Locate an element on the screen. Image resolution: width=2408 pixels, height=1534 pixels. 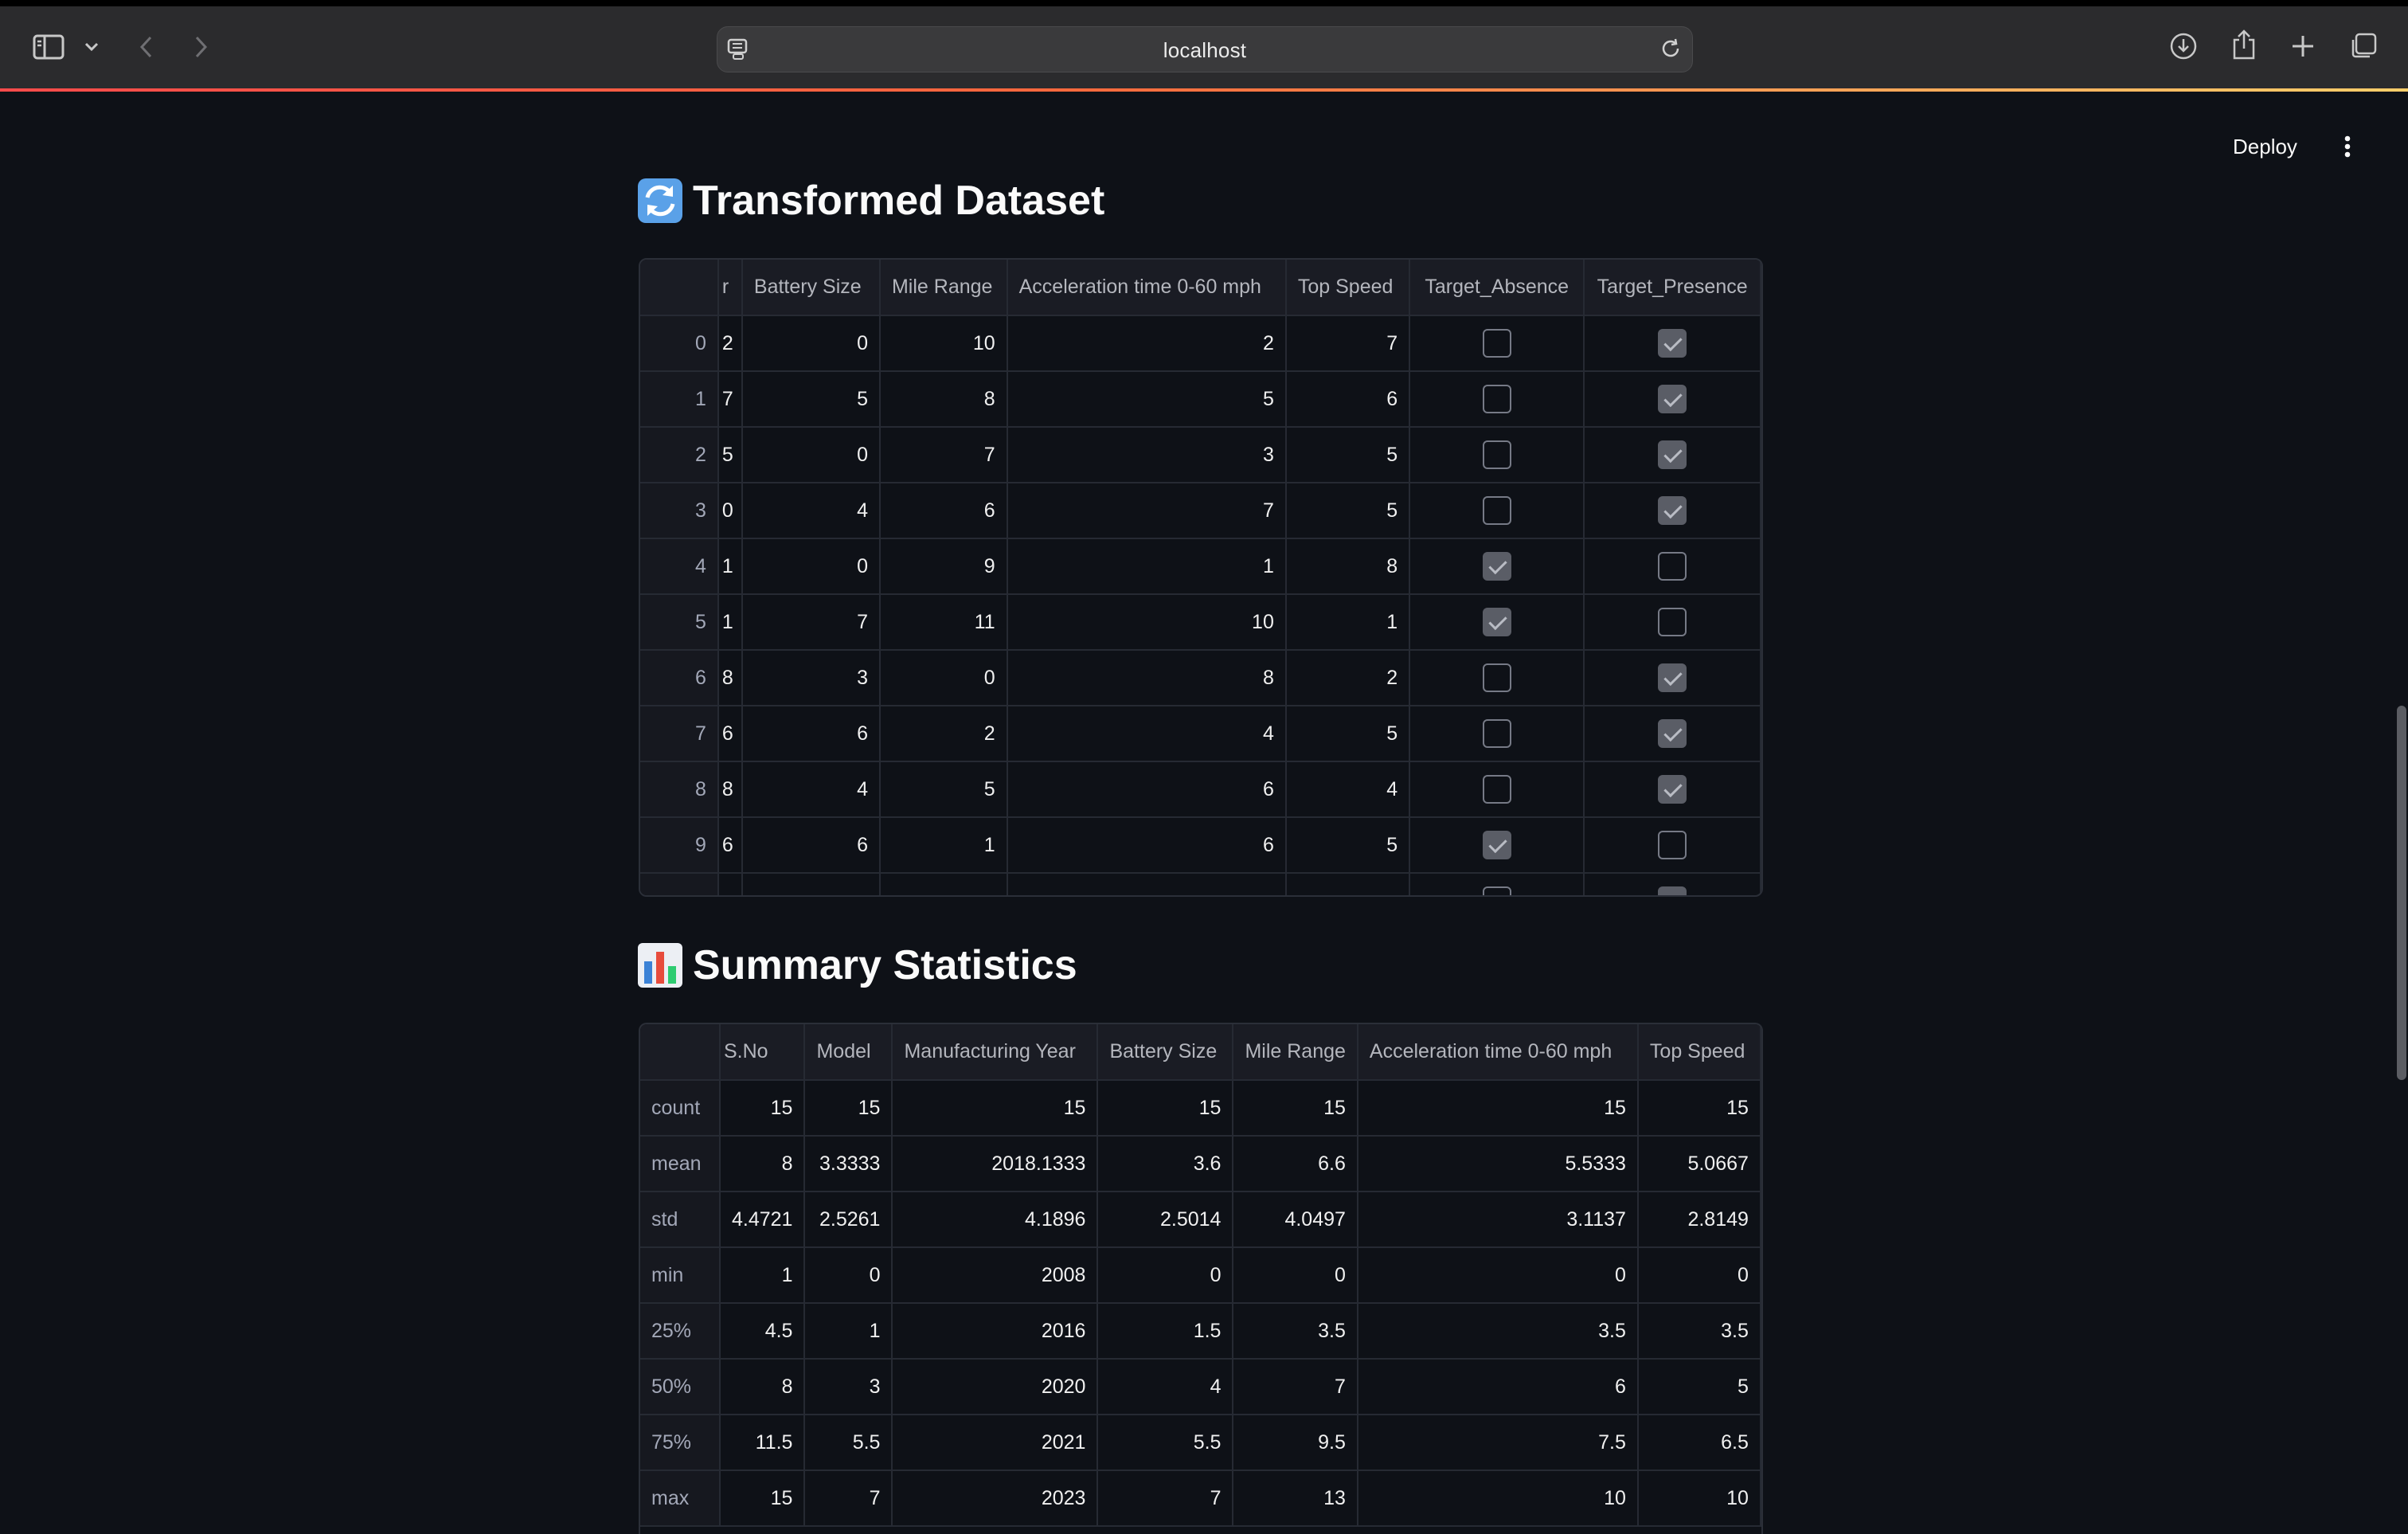
table-cell: 4.5 is located at coordinates (763, 1331).